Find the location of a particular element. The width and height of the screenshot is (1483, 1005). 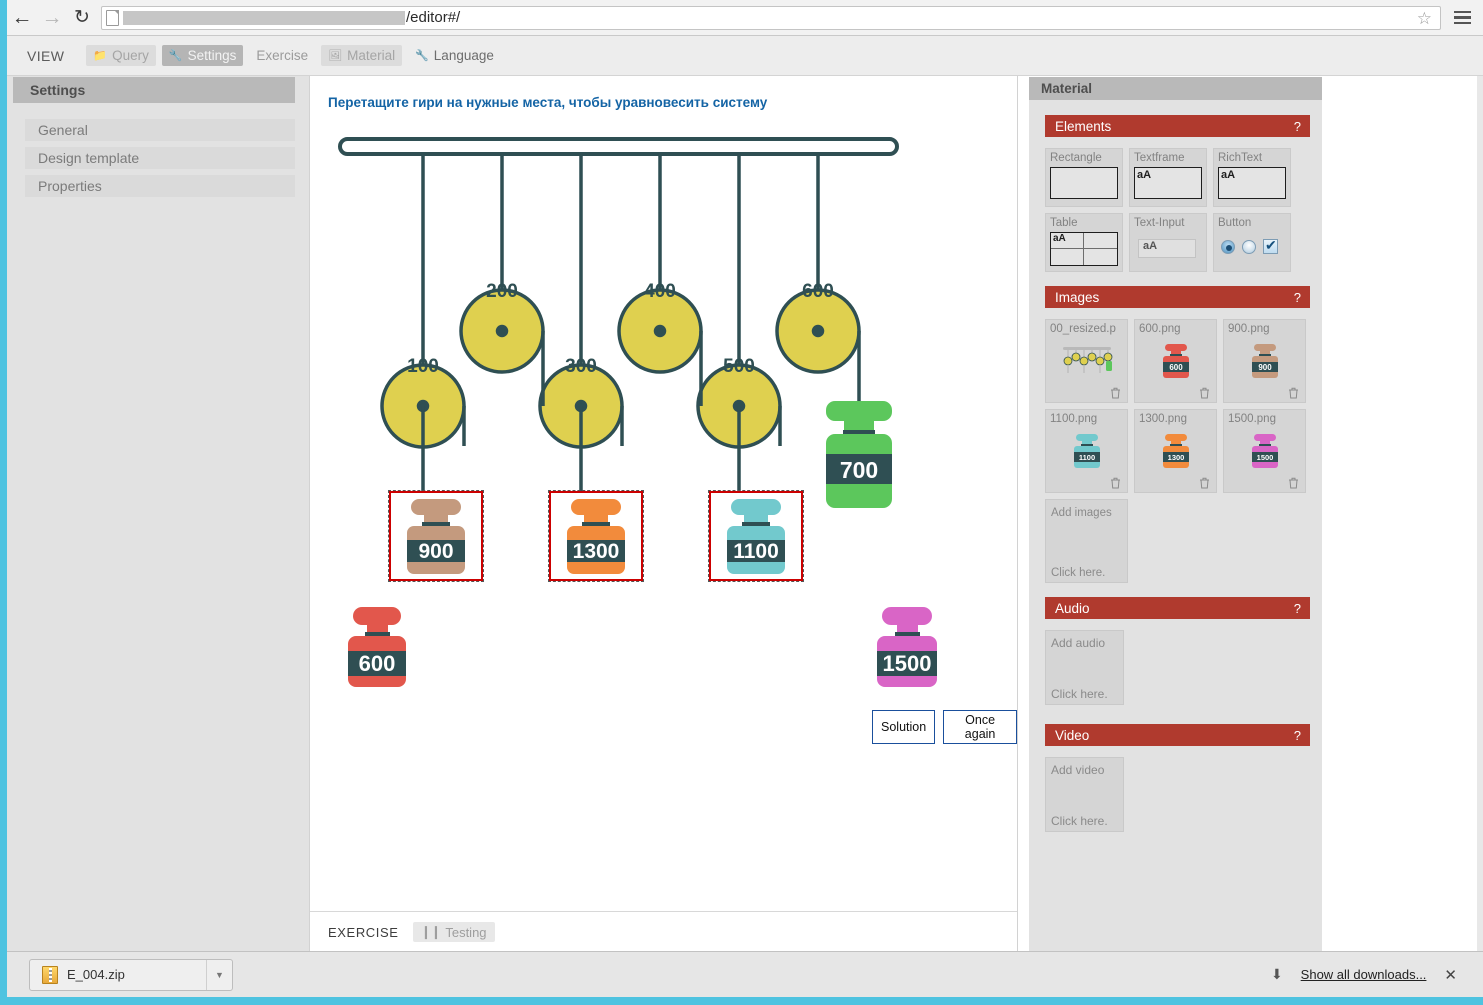

weight-700: 700 is located at coordinates (859, 454).